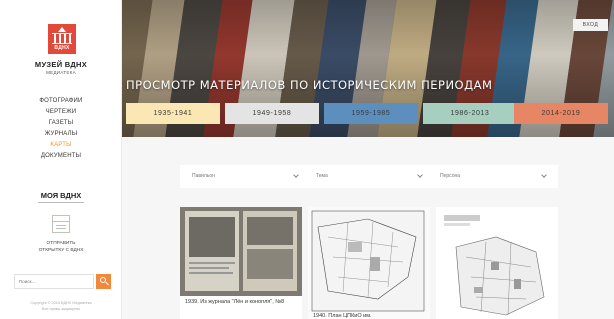 This screenshot has width=614, height=319. I want to click on logo-bar-bottom, so click(62, 43).